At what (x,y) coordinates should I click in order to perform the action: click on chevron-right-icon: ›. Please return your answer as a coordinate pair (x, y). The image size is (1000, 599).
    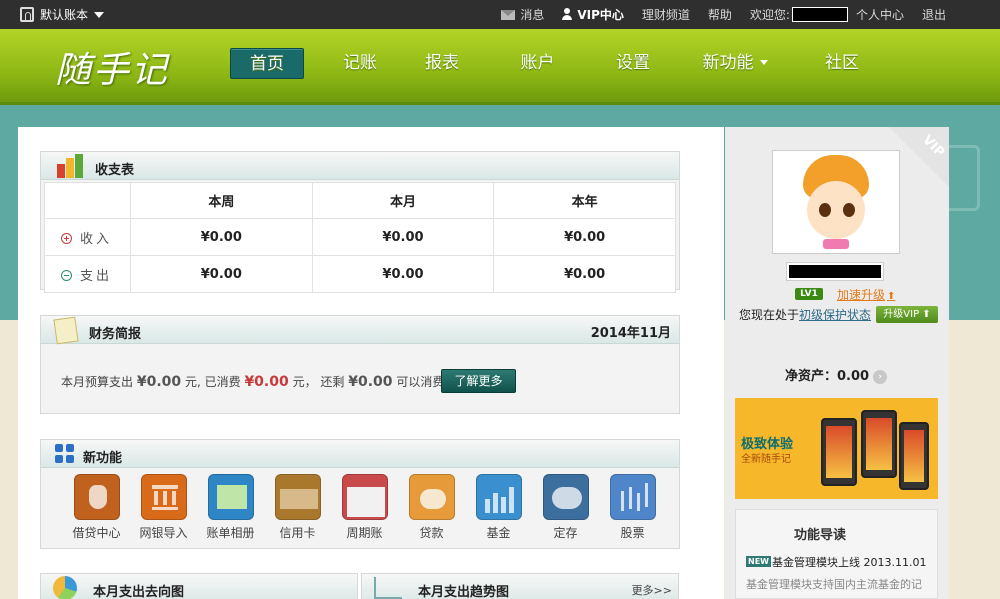
    Looking at the image, I should click on (880, 377).